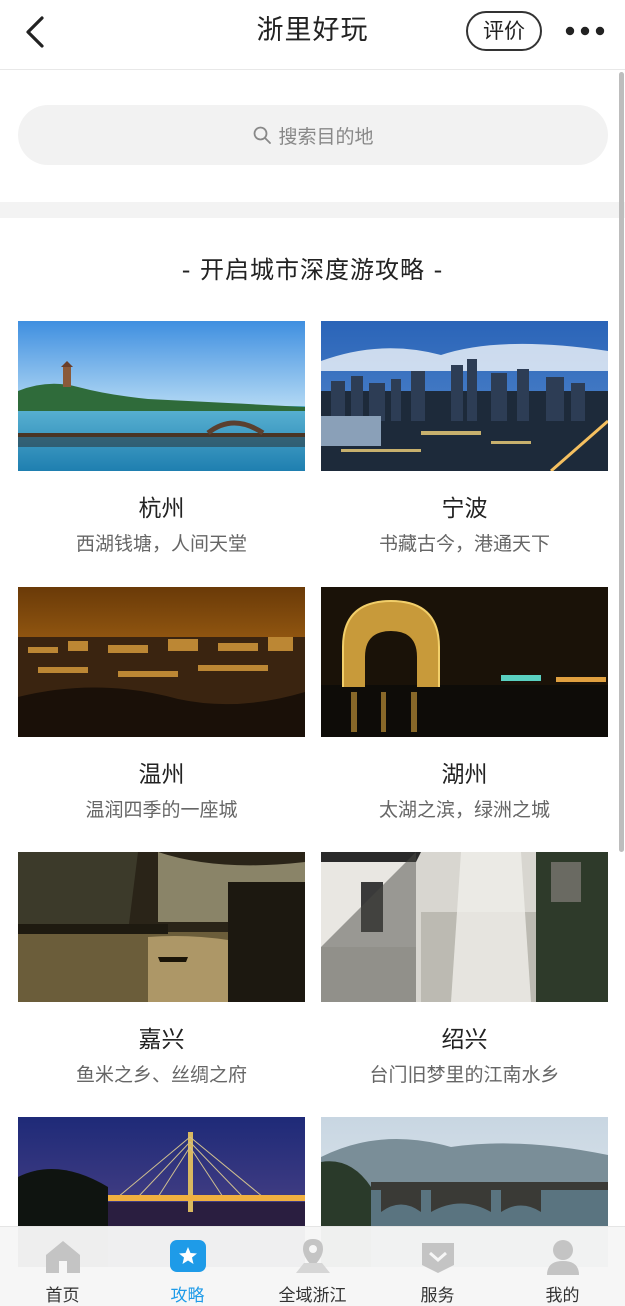 This screenshot has height=1306, width=625. I want to click on city-name: 湖州, so click(464, 775).